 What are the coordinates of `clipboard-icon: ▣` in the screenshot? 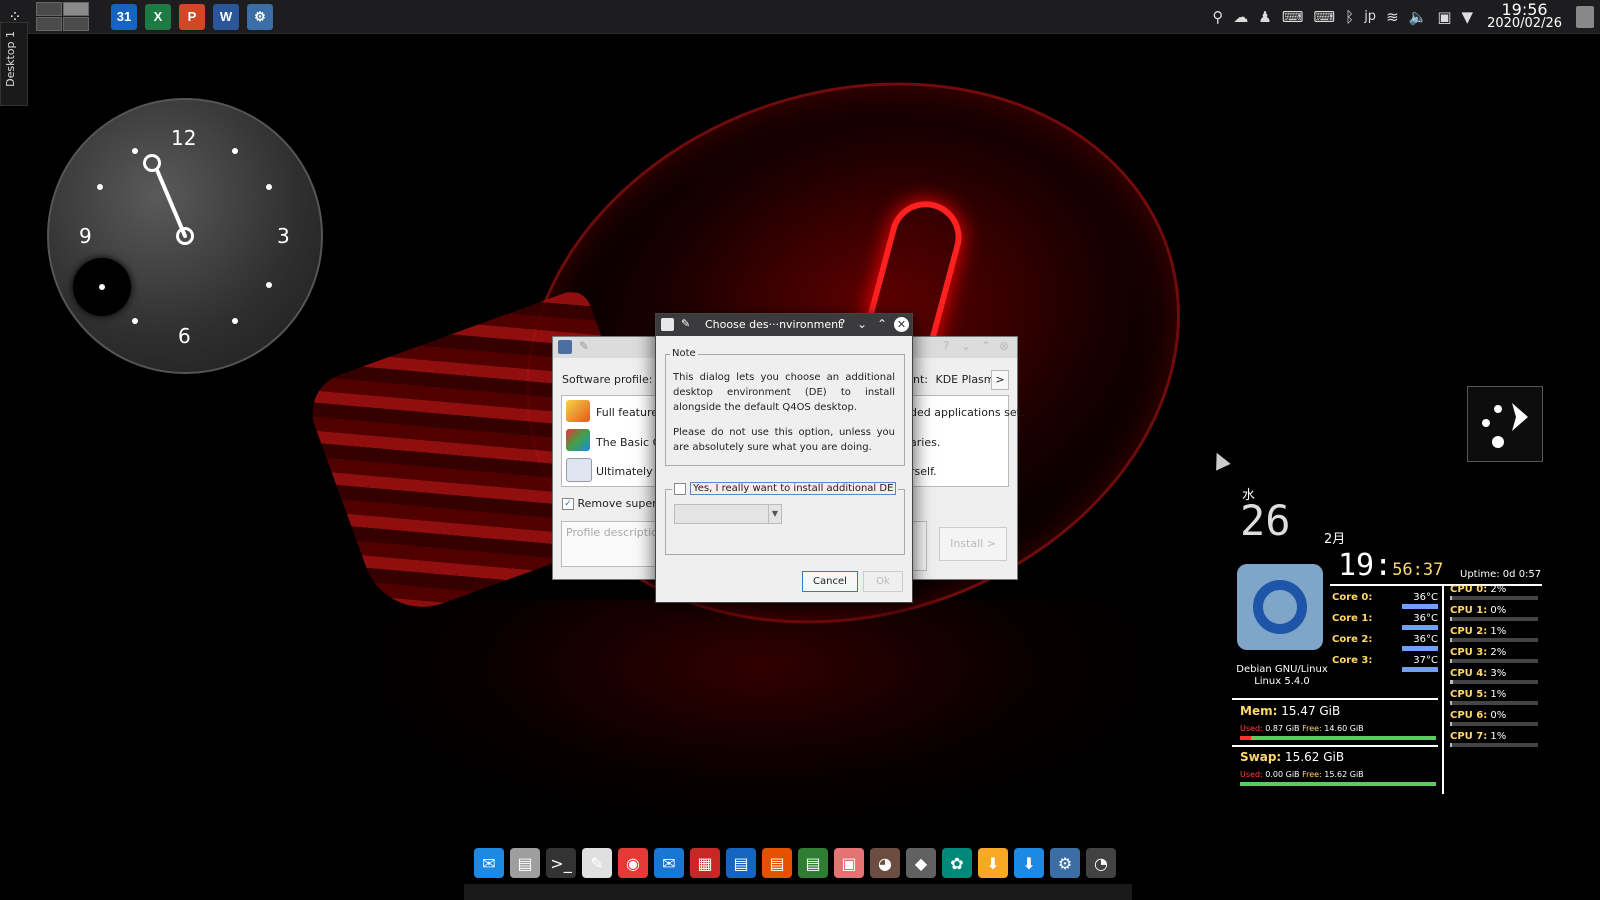 It's located at (1444, 17).